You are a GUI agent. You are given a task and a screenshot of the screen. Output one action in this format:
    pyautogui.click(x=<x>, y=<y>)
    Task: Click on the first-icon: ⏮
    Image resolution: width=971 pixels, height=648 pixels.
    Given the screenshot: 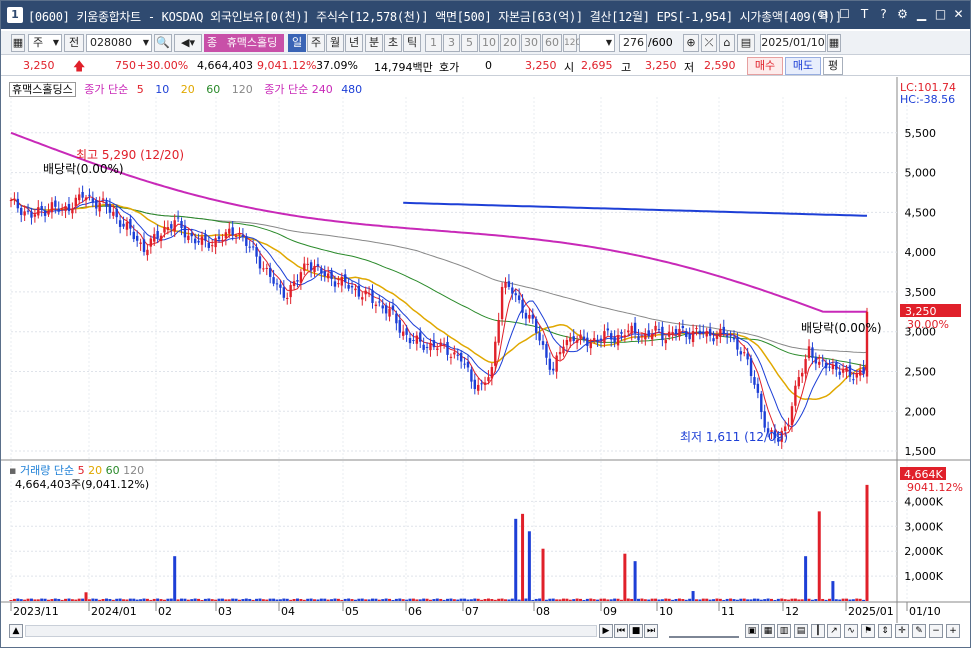 What is the action you would take?
    pyautogui.click(x=621, y=631)
    